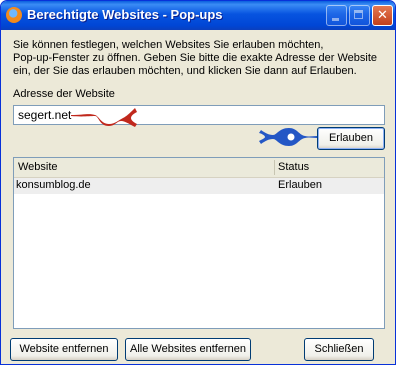 The width and height of the screenshot is (396, 365). I want to click on address-label: Adresse der Website, so click(64, 94).